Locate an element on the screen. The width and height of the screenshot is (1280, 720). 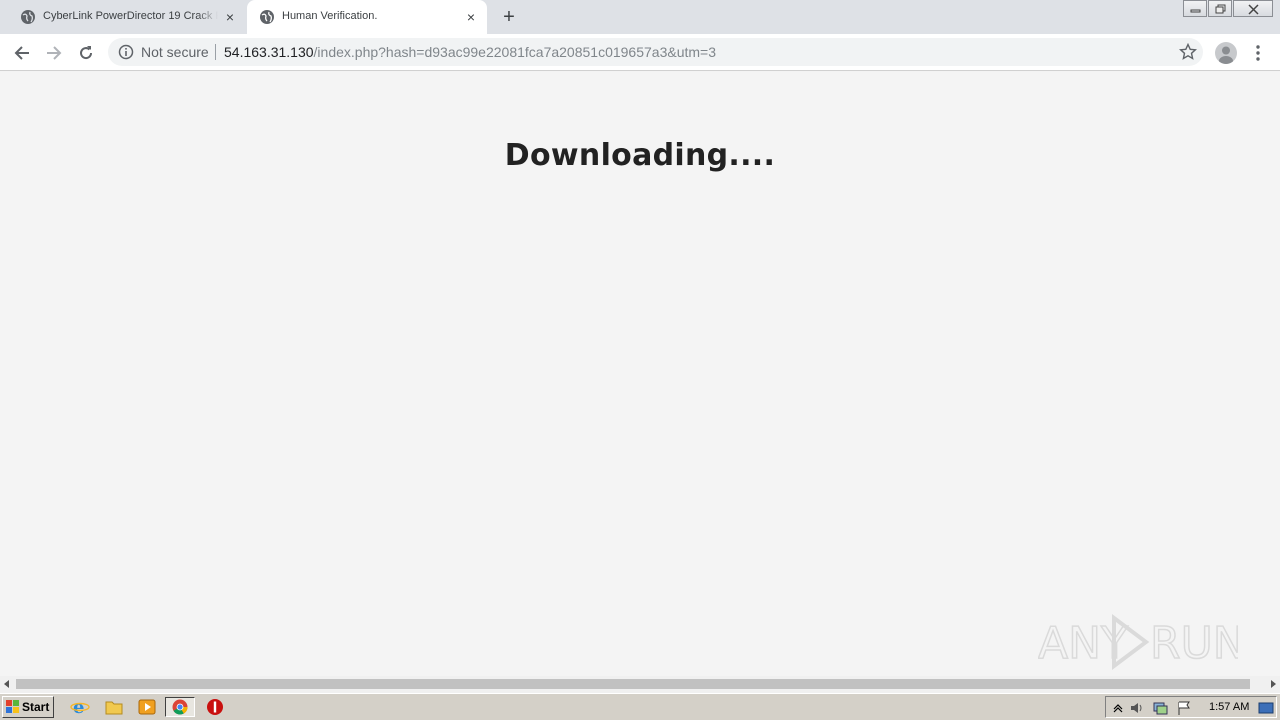
start-button: Start is located at coordinates (28, 707).